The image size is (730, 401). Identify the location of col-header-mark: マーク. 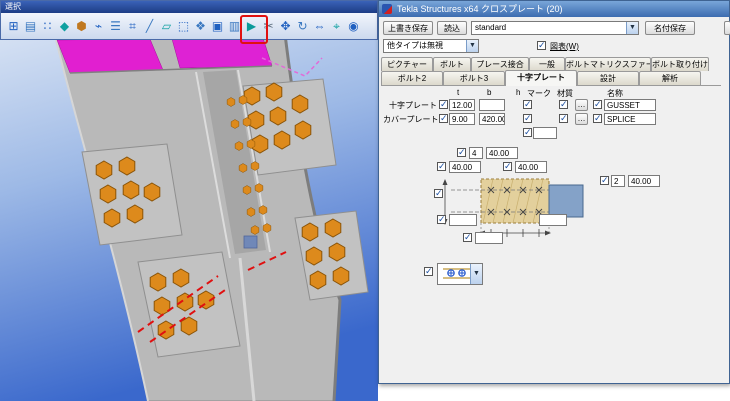
(539, 93).